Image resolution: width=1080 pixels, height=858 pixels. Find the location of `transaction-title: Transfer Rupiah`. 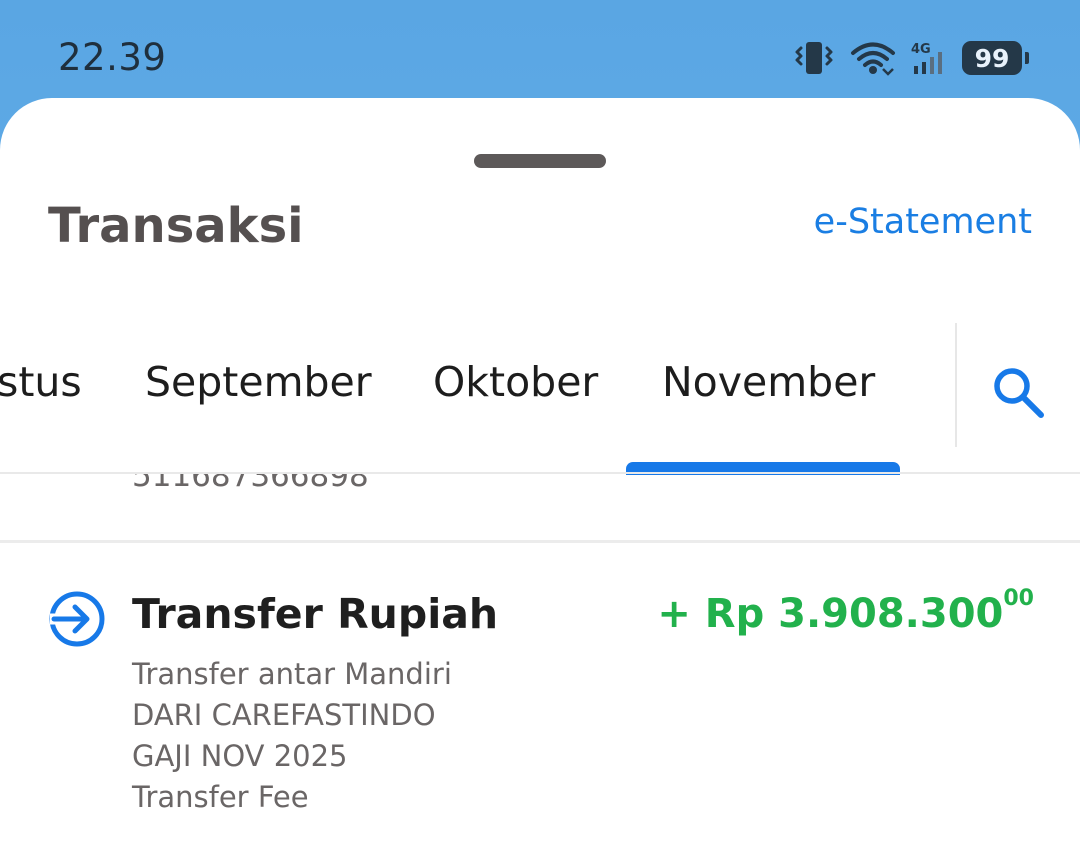

transaction-title: Transfer Rupiah is located at coordinates (315, 614).